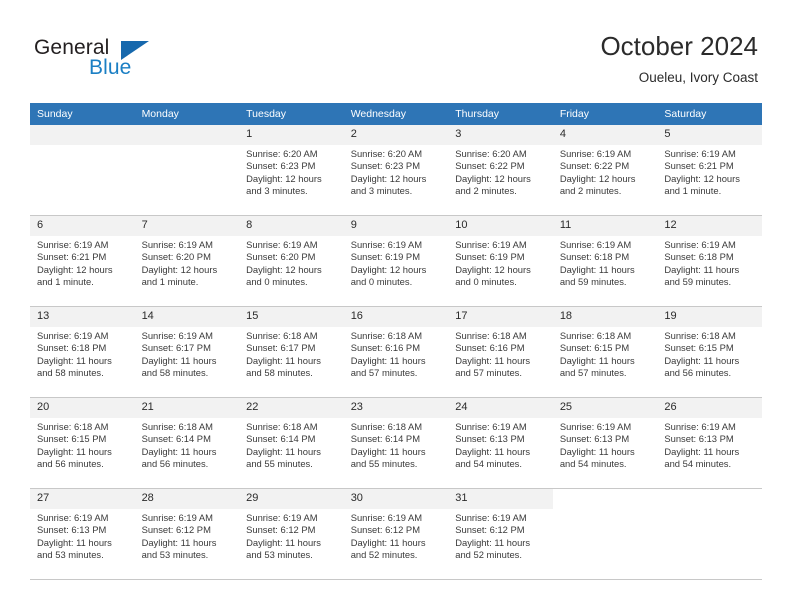  I want to click on info-line-daylight2: and 52 minutes., so click(488, 555).